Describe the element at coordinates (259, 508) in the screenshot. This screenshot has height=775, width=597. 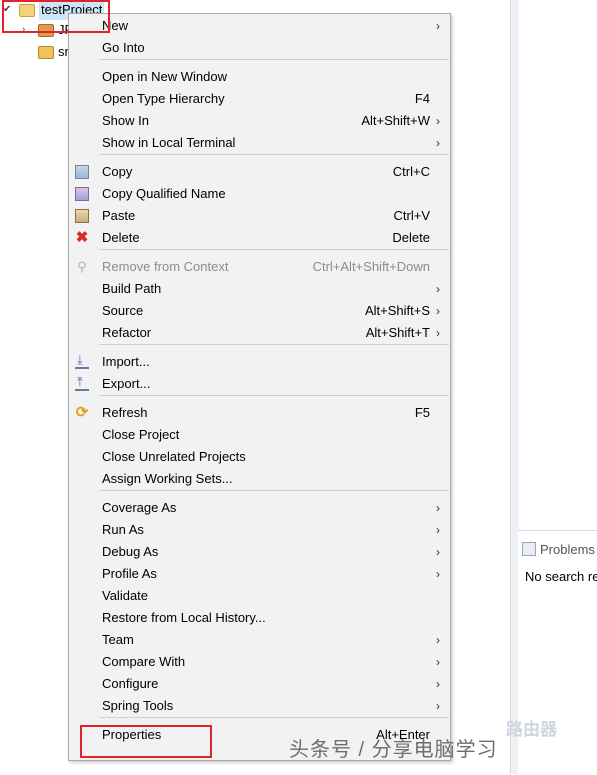
I see `menu-item-coverage-as: Coverage As ›` at that location.